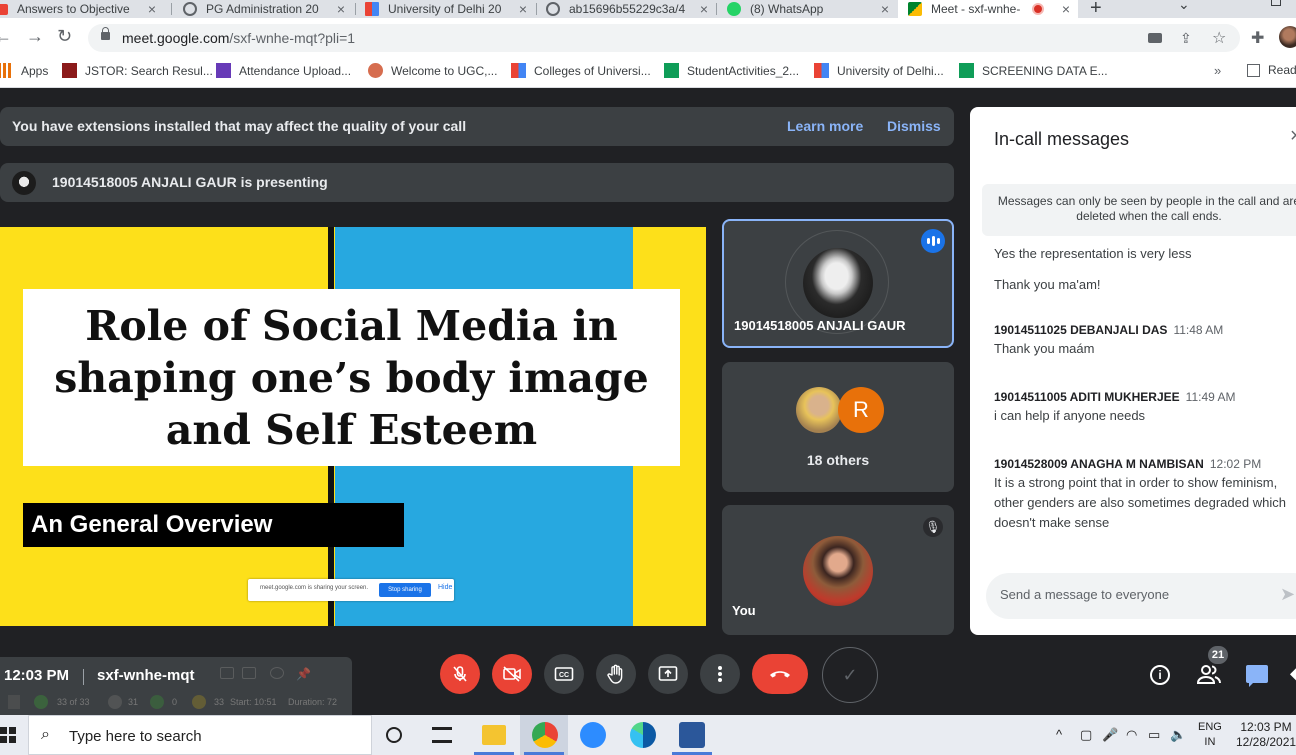 The image size is (1296, 755). What do you see at coordinates (933, 527) in the screenshot?
I see `mic-off-icon: 🎙` at bounding box center [933, 527].